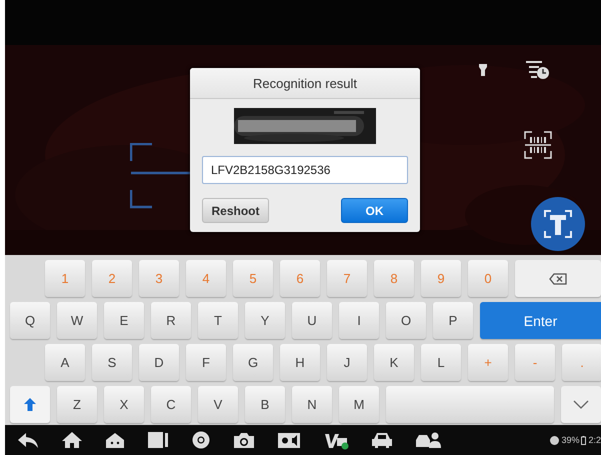  What do you see at coordinates (112, 362) in the screenshot?
I see `key: S` at bounding box center [112, 362].